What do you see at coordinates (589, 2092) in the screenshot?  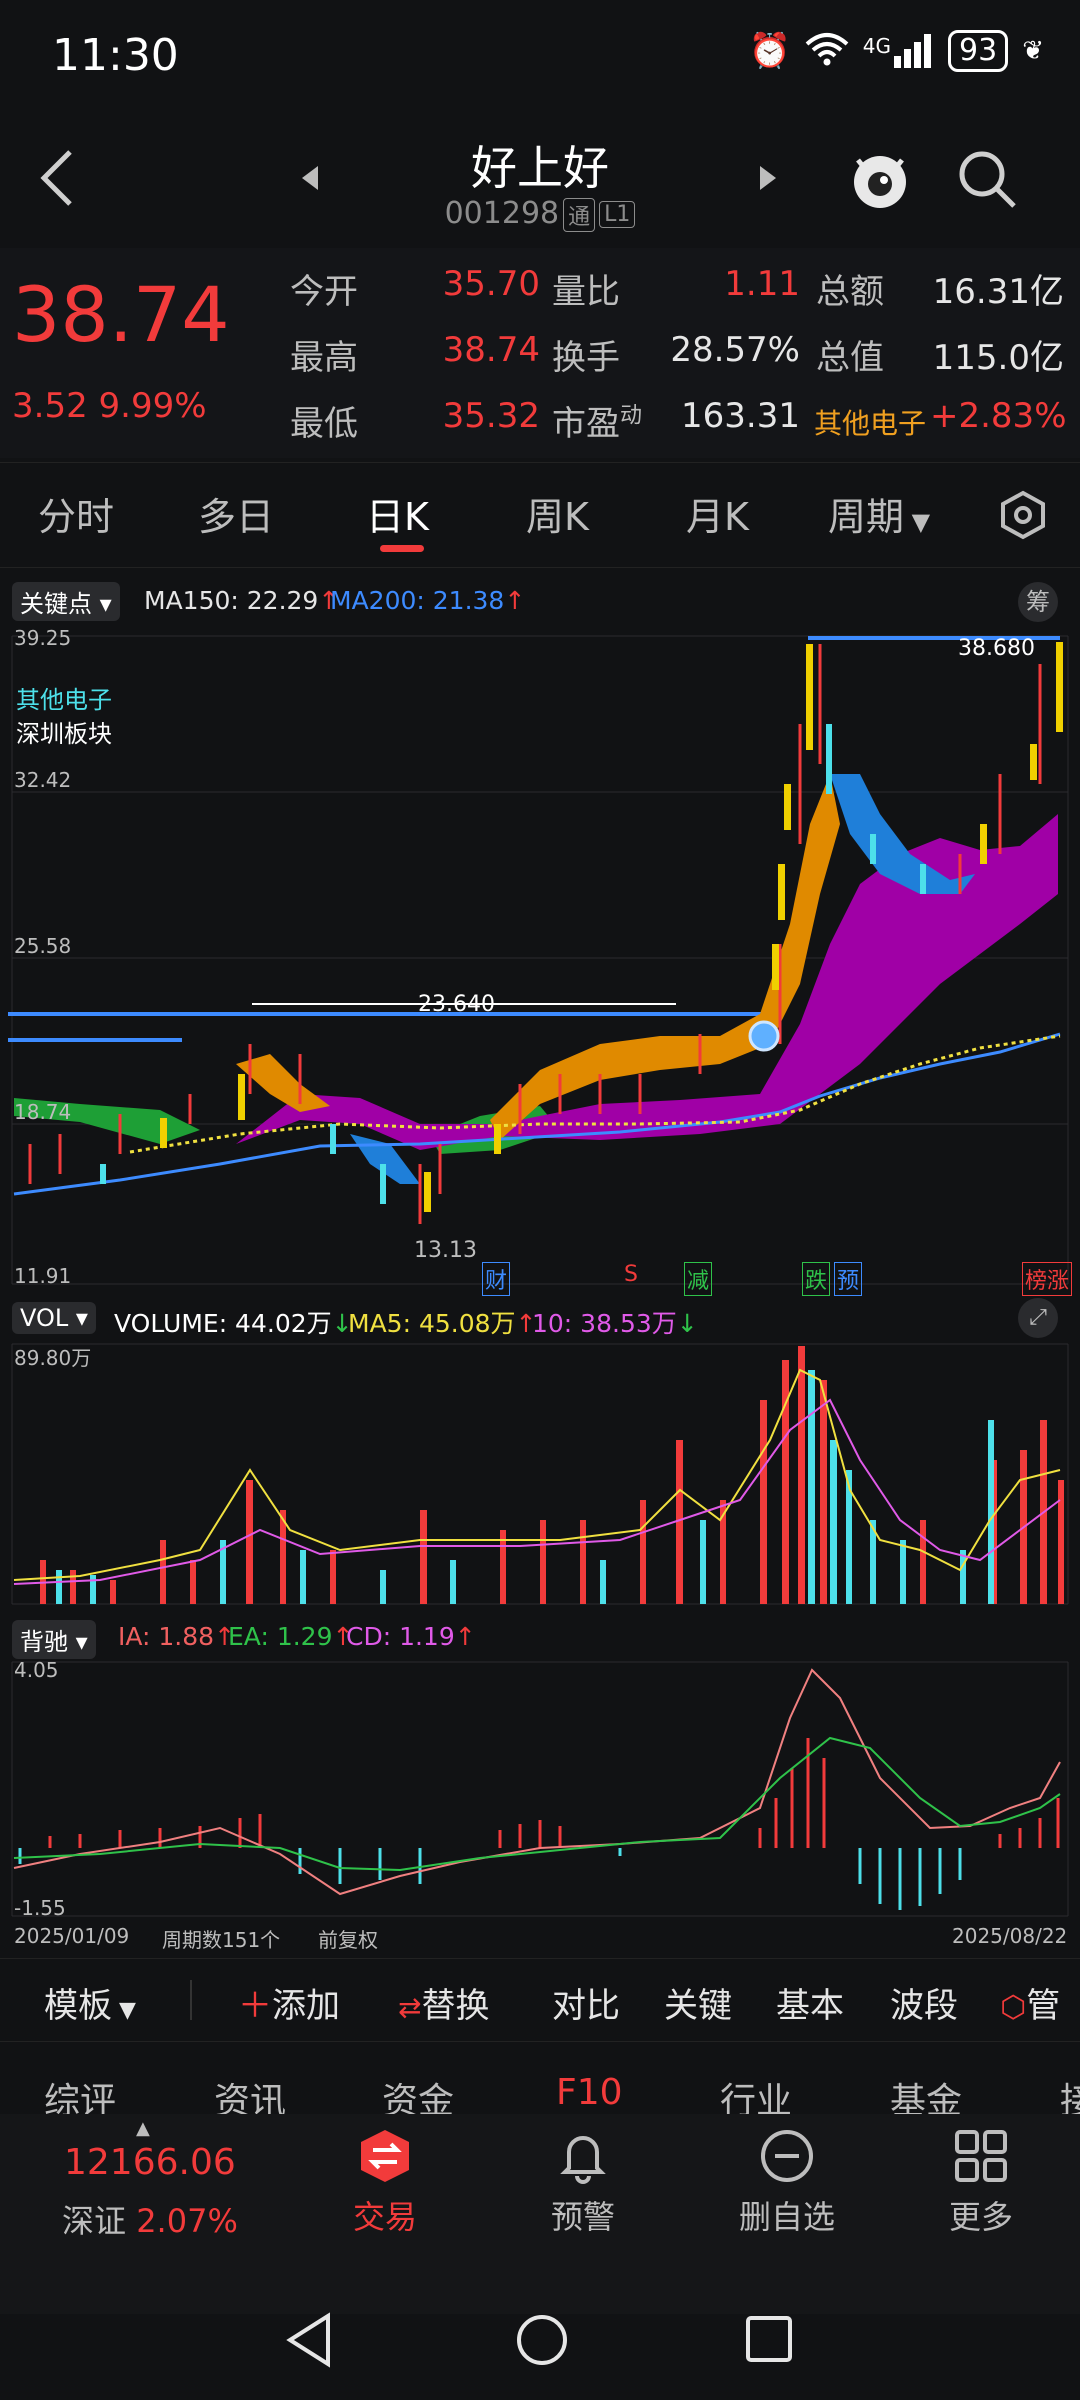 I see `subtab-f10: F10` at bounding box center [589, 2092].